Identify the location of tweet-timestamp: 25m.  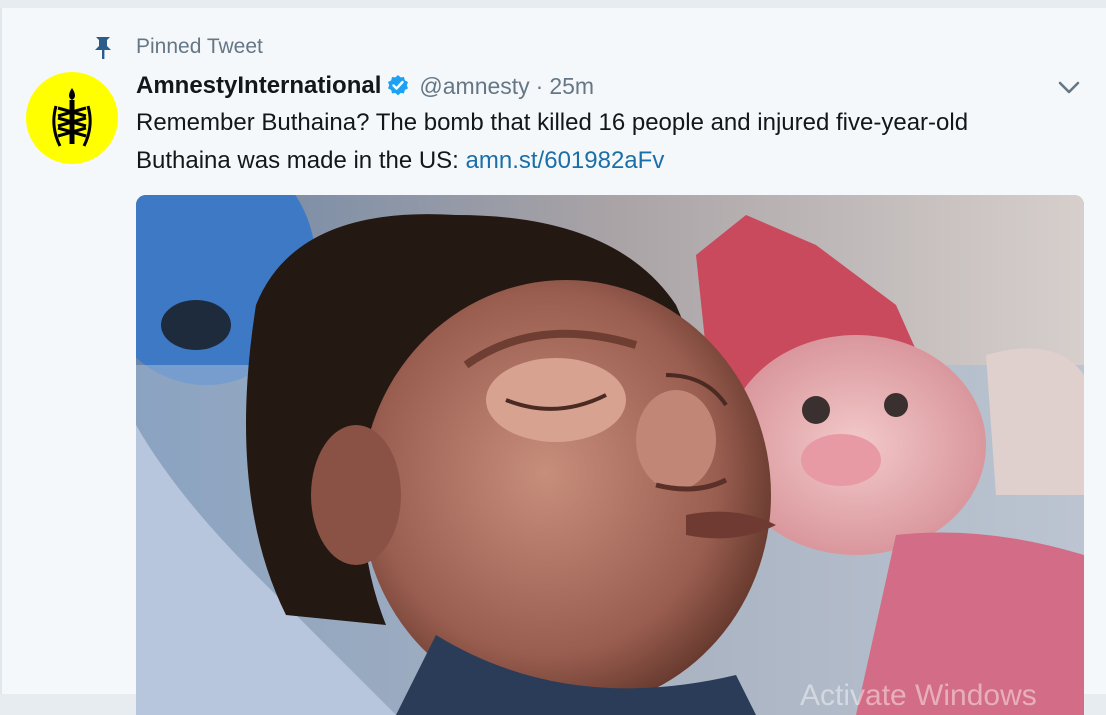
(571, 86).